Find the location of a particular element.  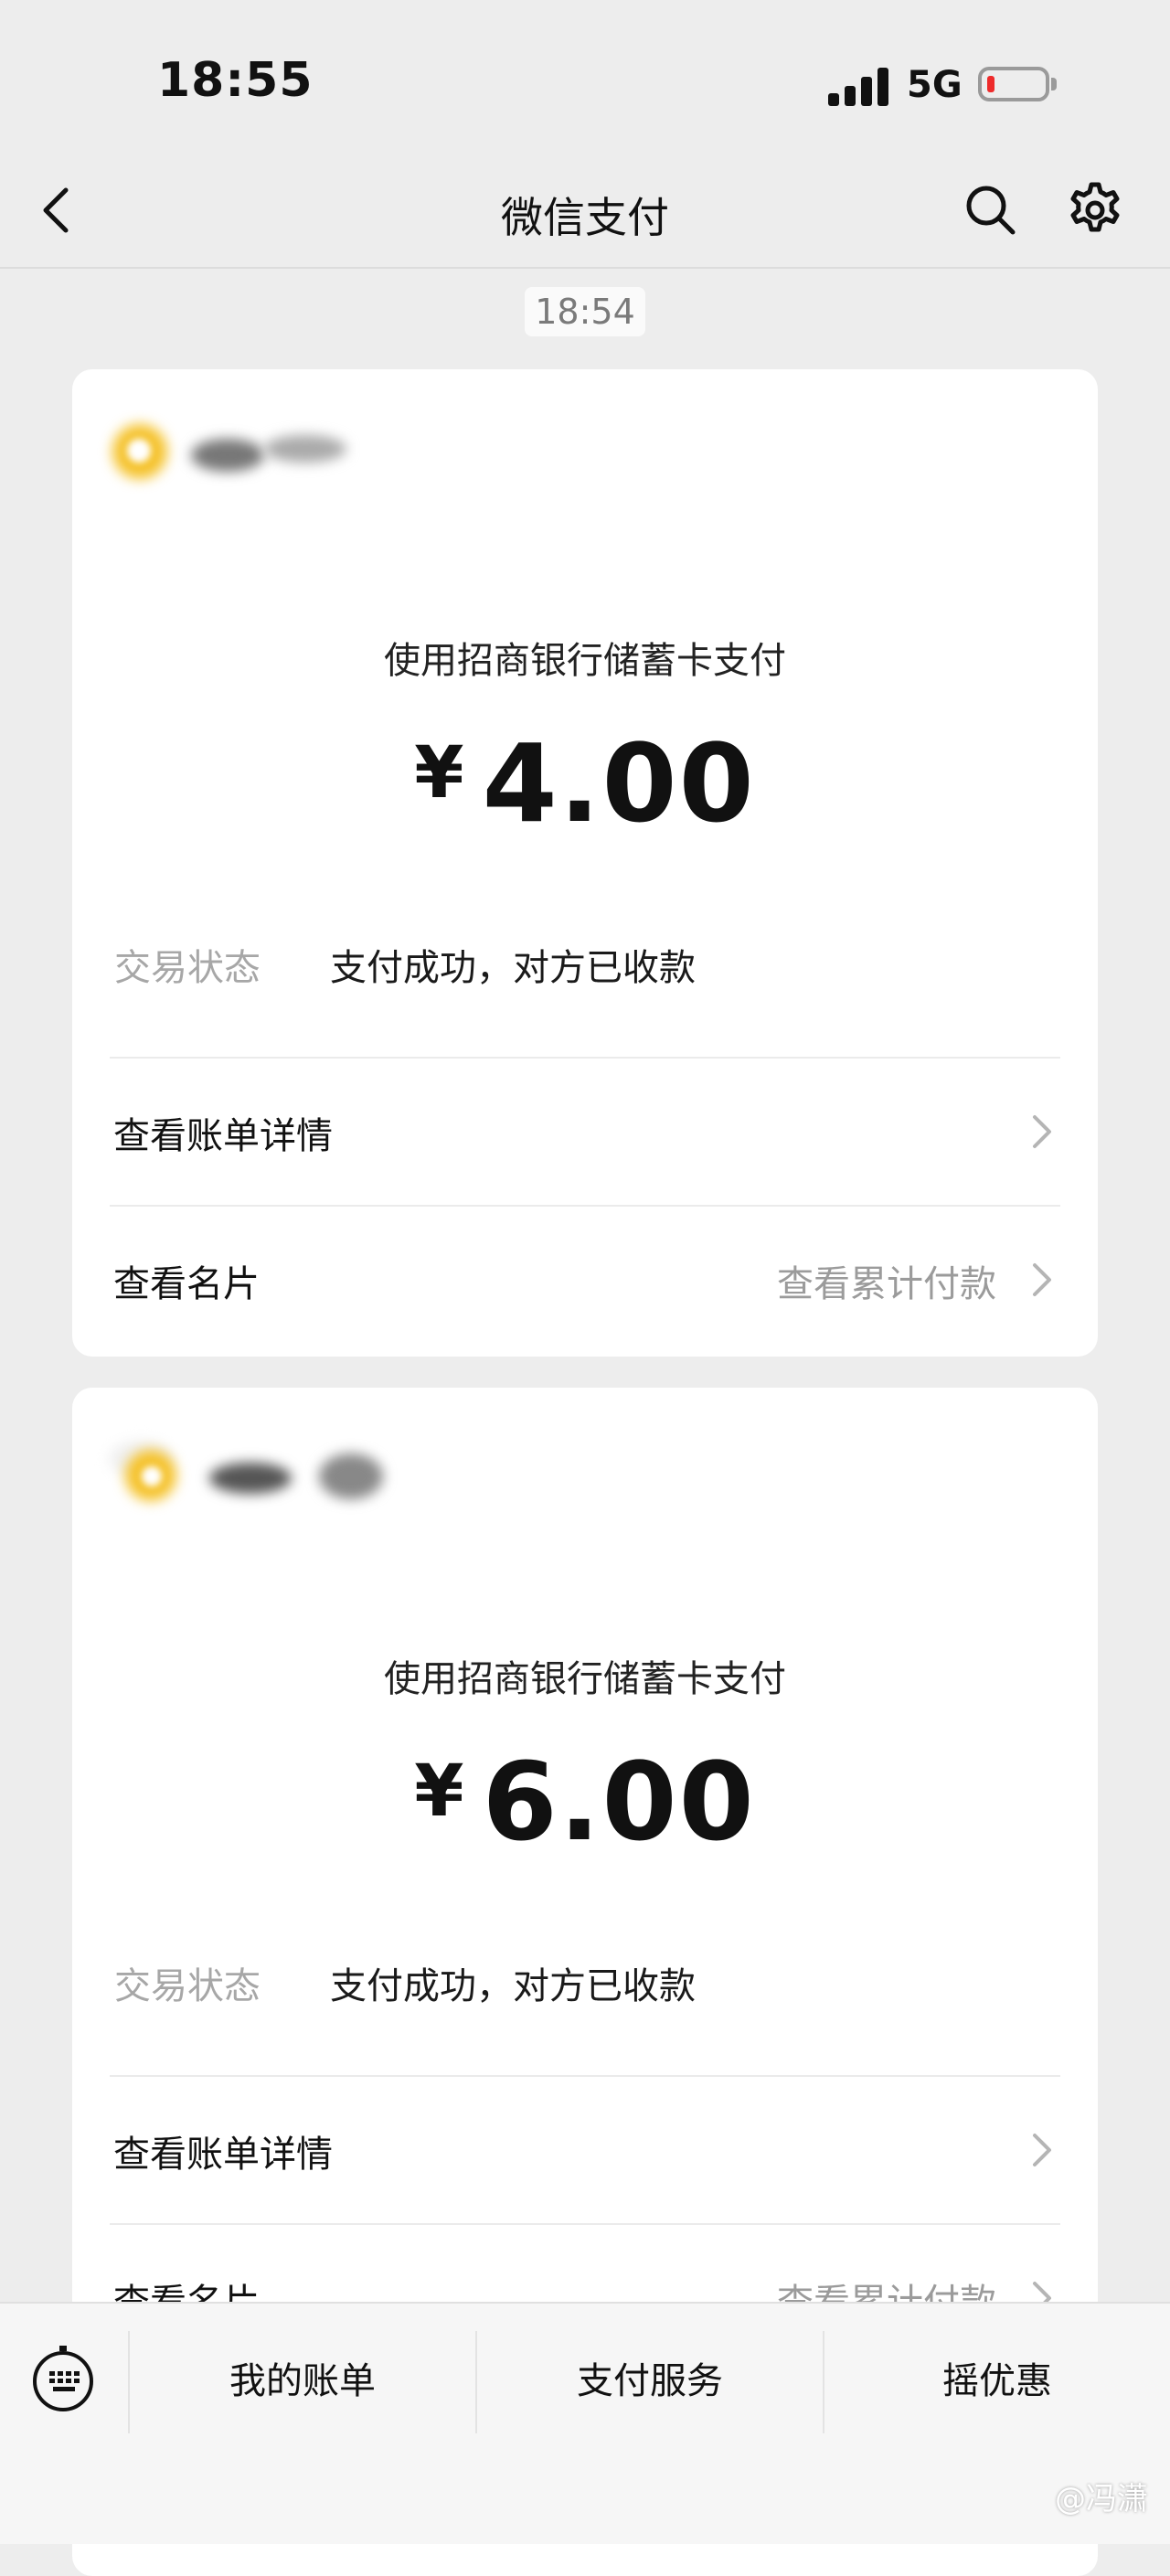

payment-amount: ¥6.00 is located at coordinates (585, 1802).